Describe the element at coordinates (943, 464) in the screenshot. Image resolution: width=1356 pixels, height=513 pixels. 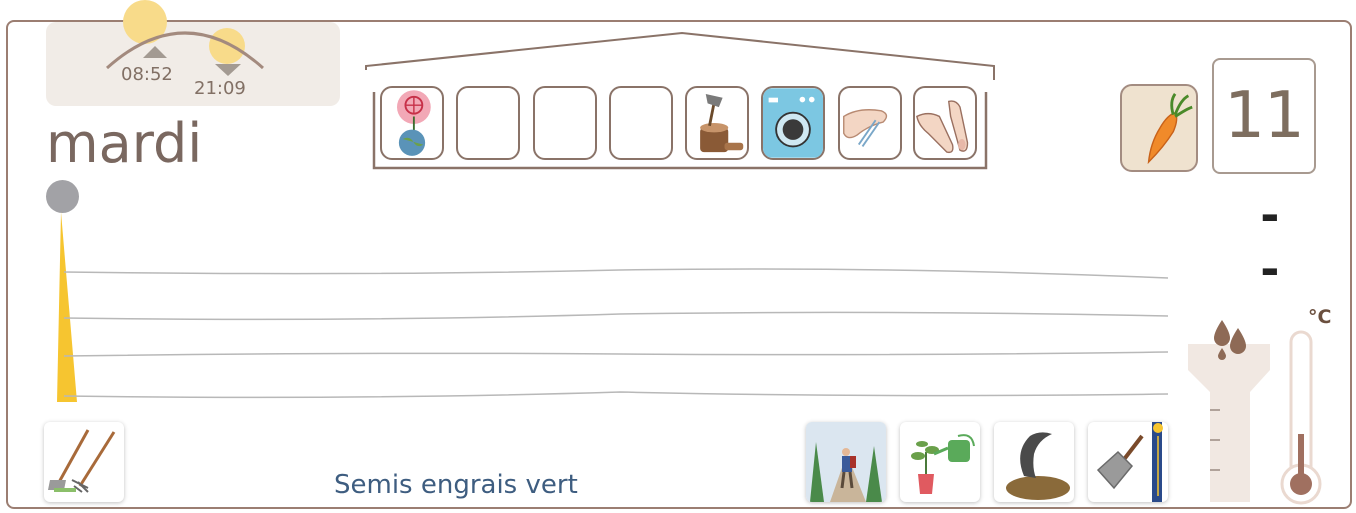
I see `watering-can-icon` at that location.